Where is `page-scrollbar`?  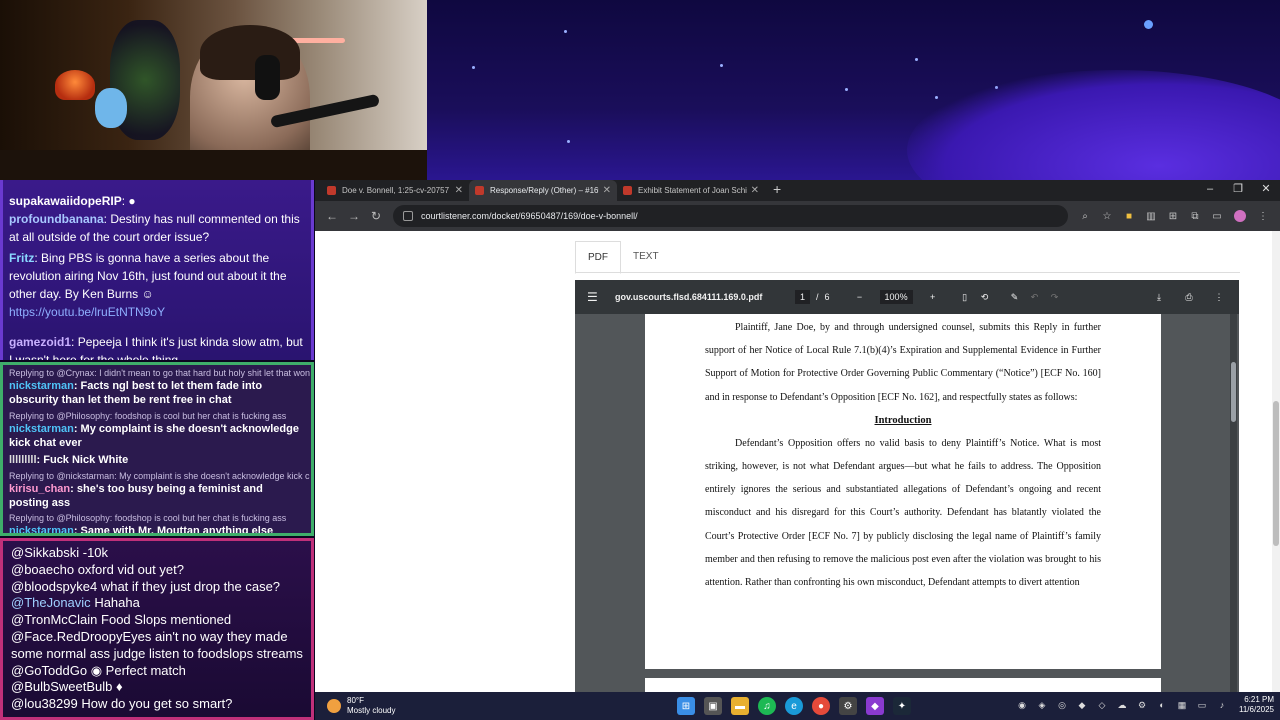
page-scrollbar is located at coordinates (1276, 461).